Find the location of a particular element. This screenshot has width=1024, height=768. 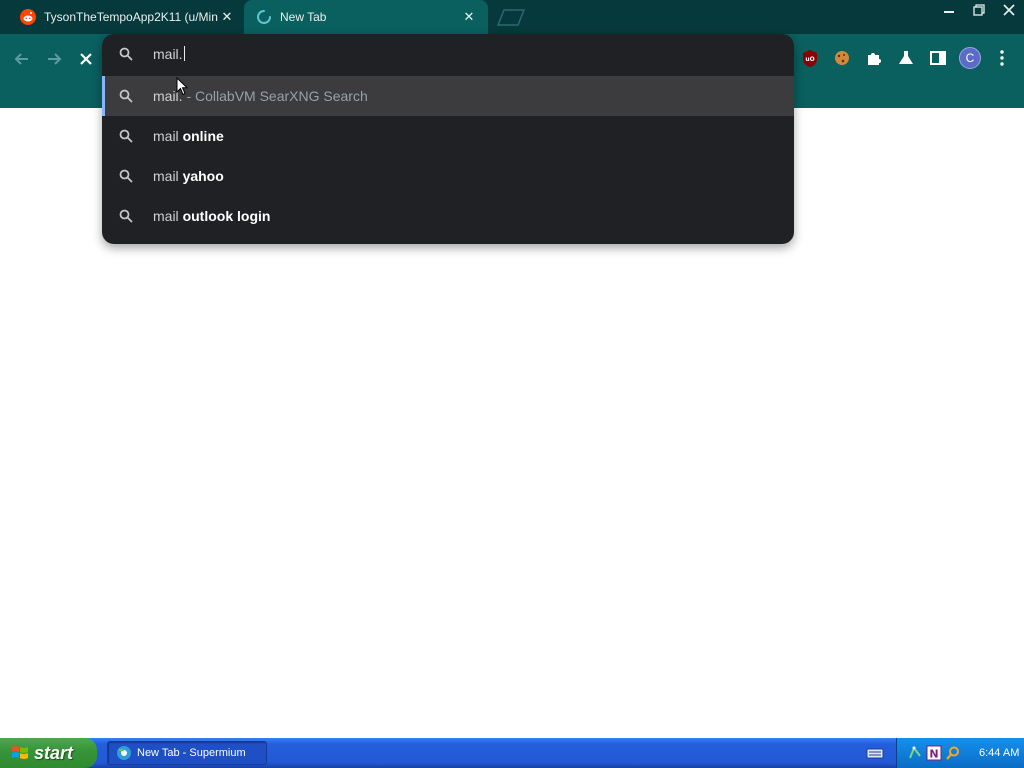

suggestion-row: mail outlook login is located at coordinates (448, 216).